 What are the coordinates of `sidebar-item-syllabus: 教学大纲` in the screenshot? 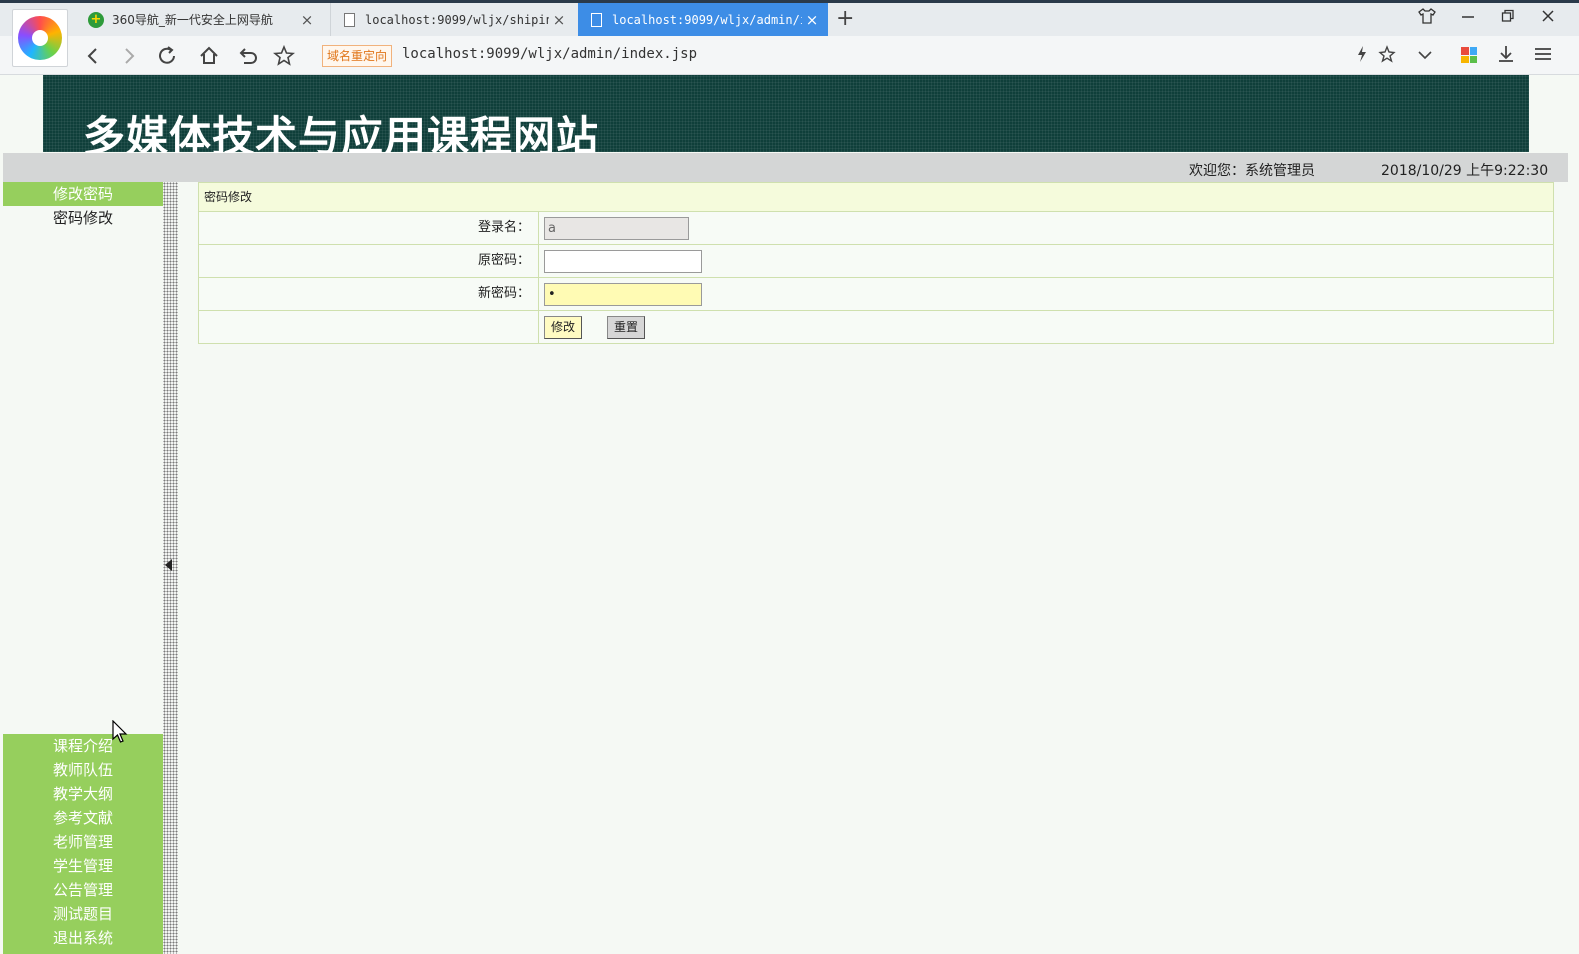 It's located at (83, 794).